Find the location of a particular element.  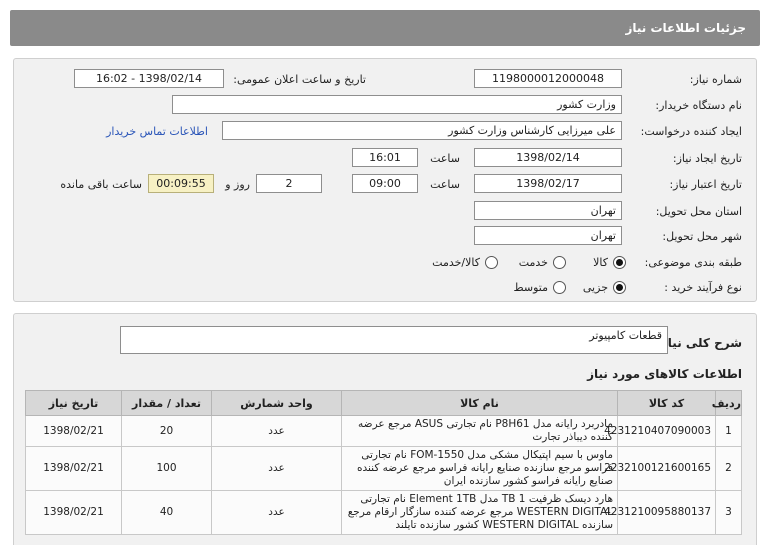

province-field: تهران is located at coordinates (548, 210).